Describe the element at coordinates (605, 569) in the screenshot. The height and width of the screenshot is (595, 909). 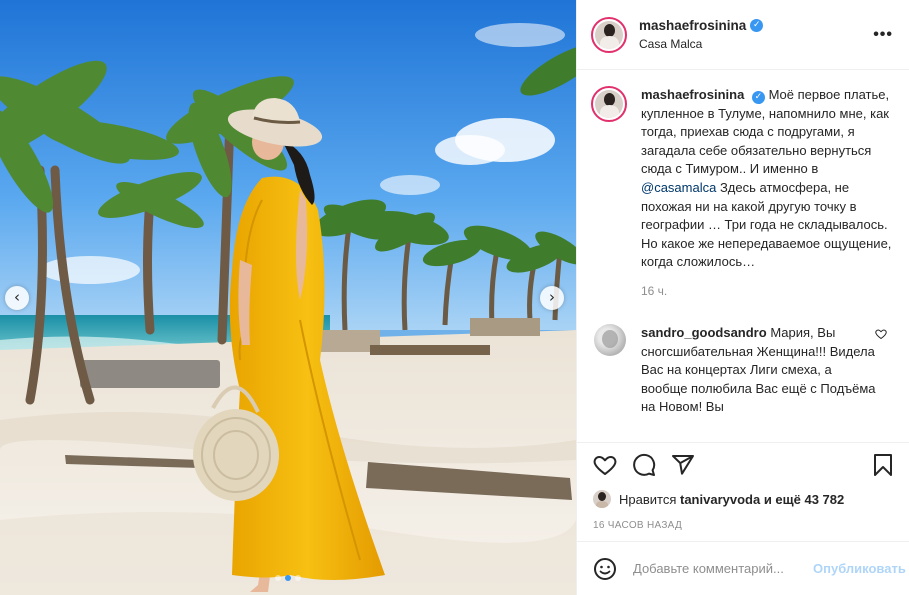
I see `emoji-icon` at that location.